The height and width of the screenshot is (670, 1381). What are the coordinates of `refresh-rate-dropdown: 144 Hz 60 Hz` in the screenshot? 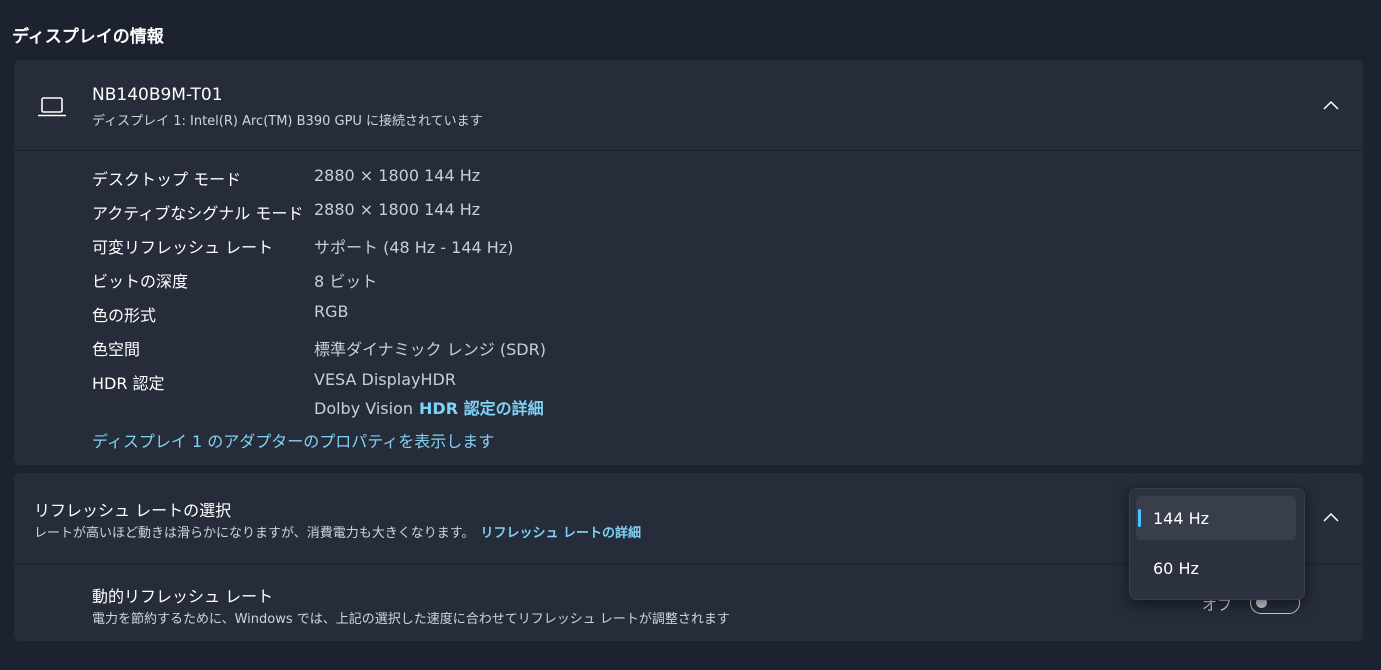 It's located at (1217, 544).